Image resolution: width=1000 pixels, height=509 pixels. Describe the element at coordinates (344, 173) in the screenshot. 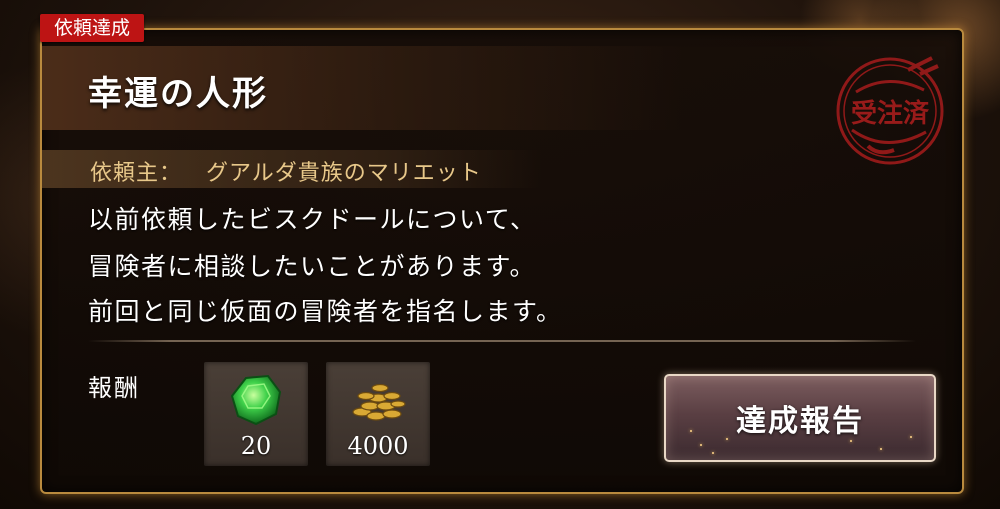

I see `client-name: グアルダ貴族のマリエット` at that location.